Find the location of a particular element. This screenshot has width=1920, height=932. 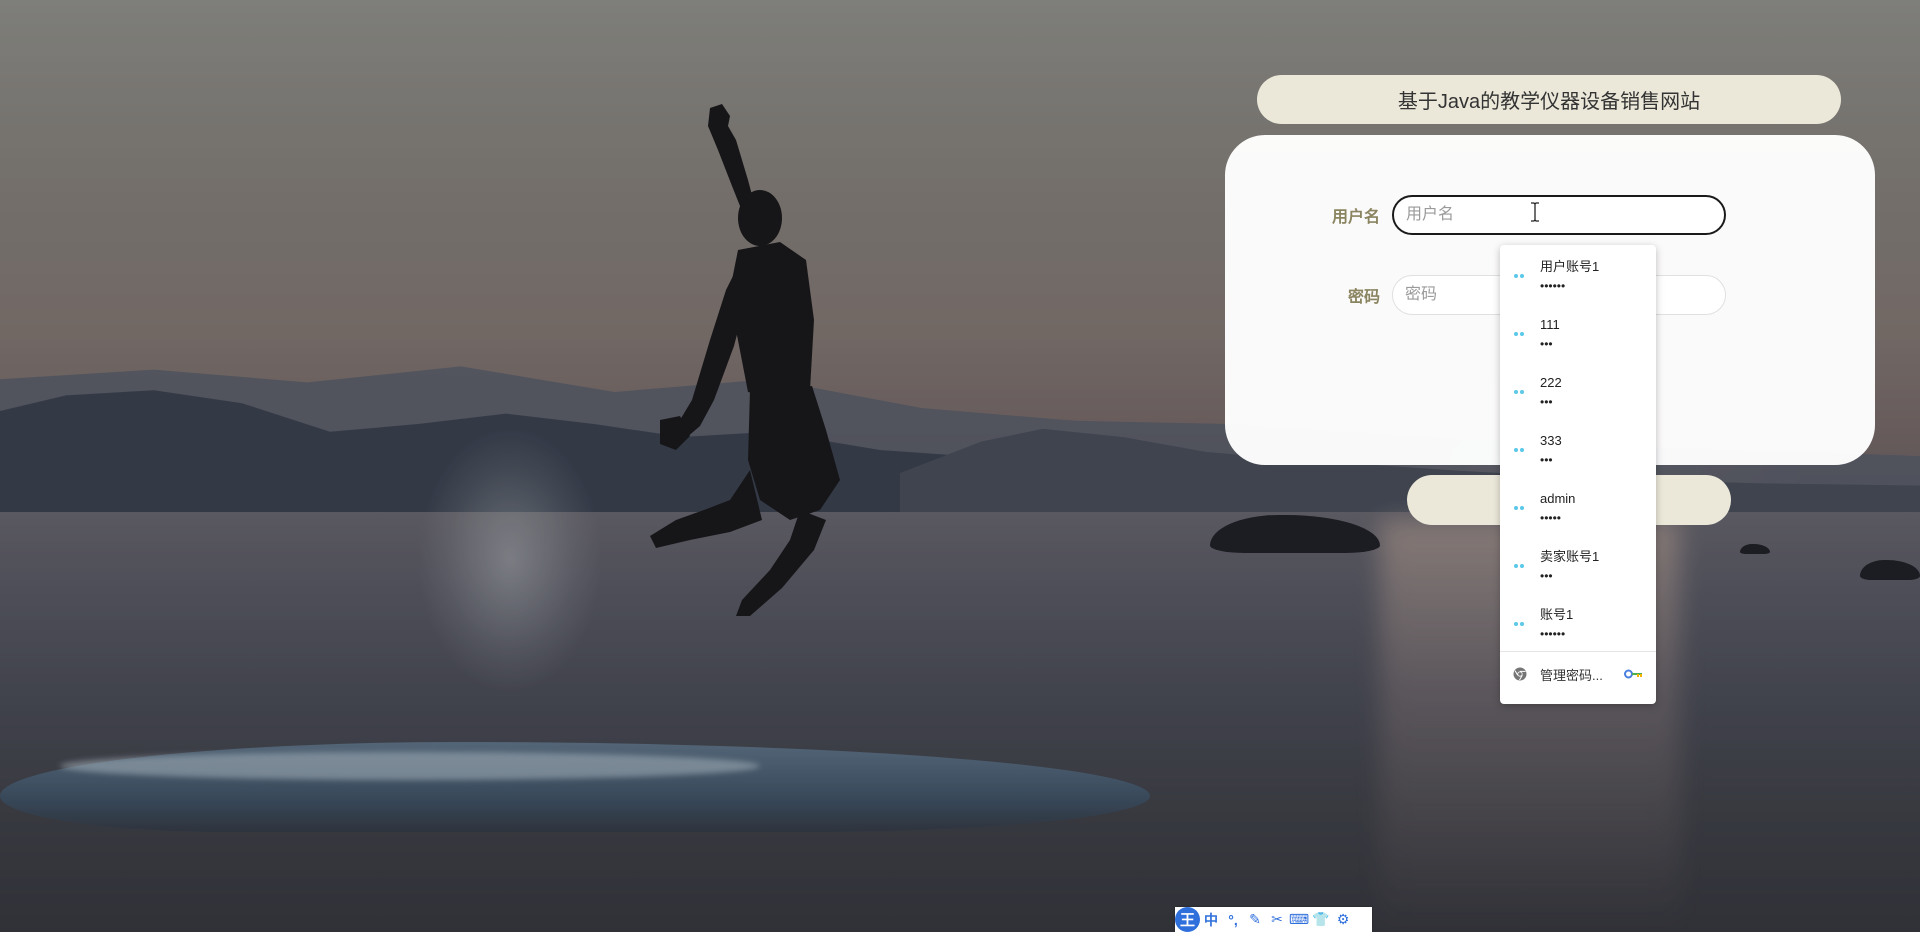

autofill-item: admin ••••• is located at coordinates (1578, 506).